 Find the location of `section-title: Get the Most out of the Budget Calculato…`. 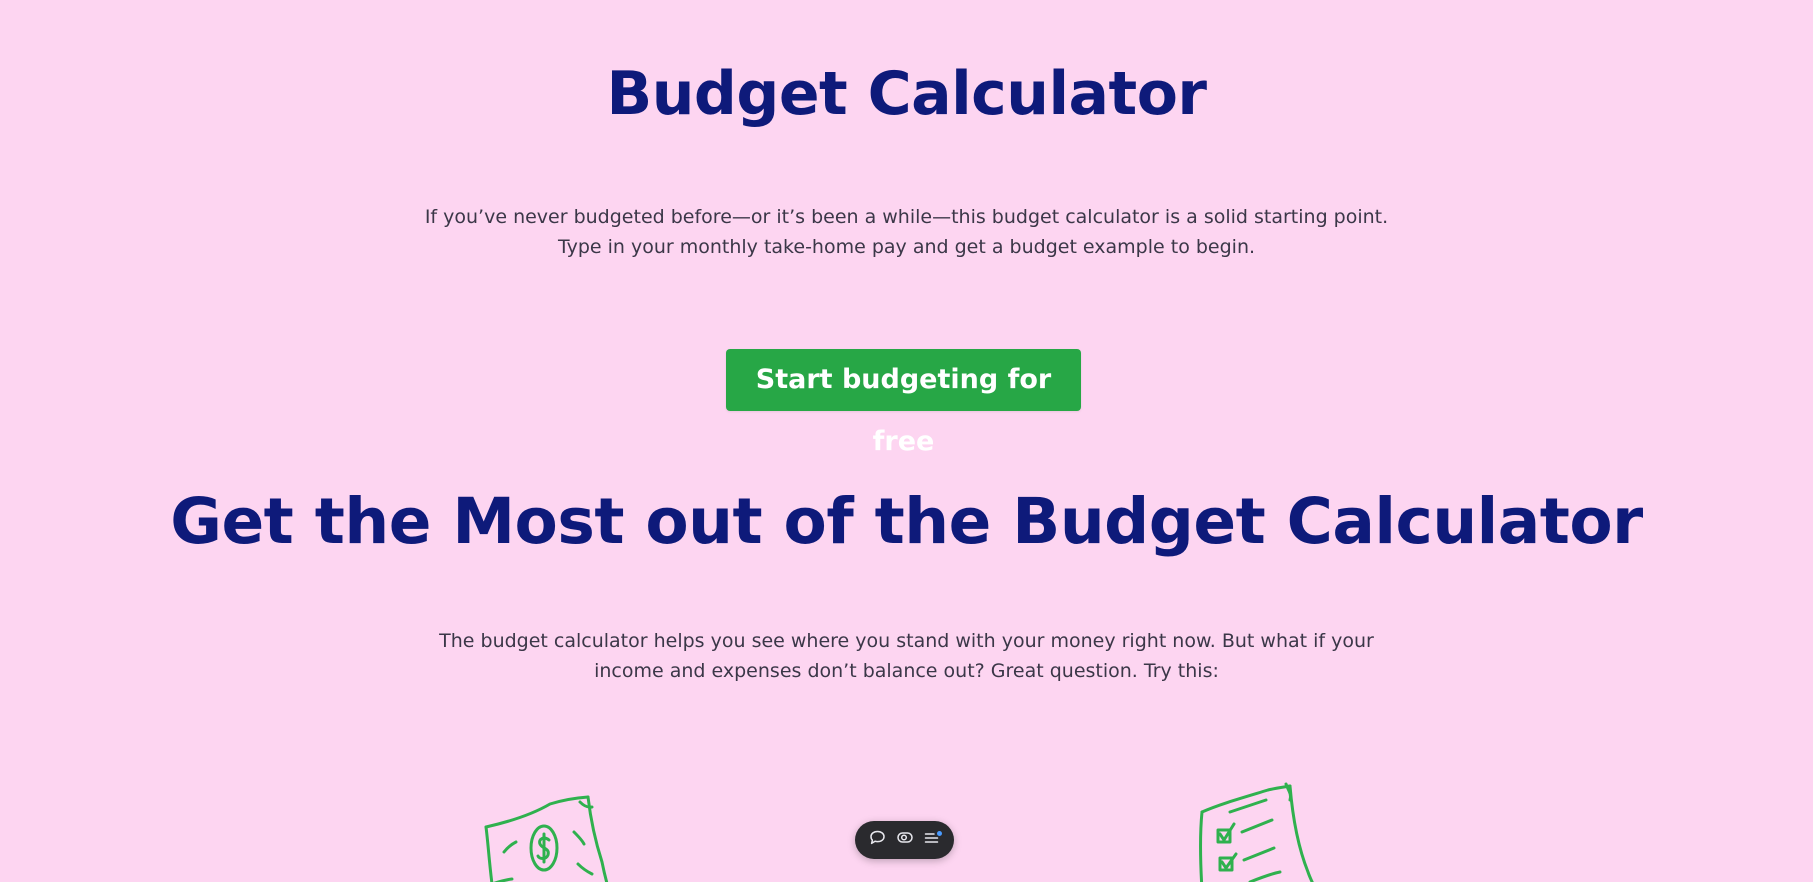

section-title: Get the Most out of the Budget Calculato… is located at coordinates (906, 521).